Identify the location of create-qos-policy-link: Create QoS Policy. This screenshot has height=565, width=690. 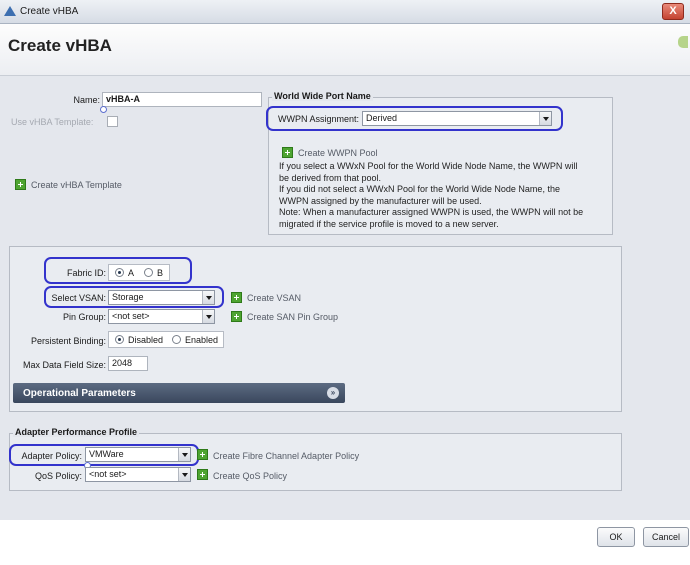
(250, 476).